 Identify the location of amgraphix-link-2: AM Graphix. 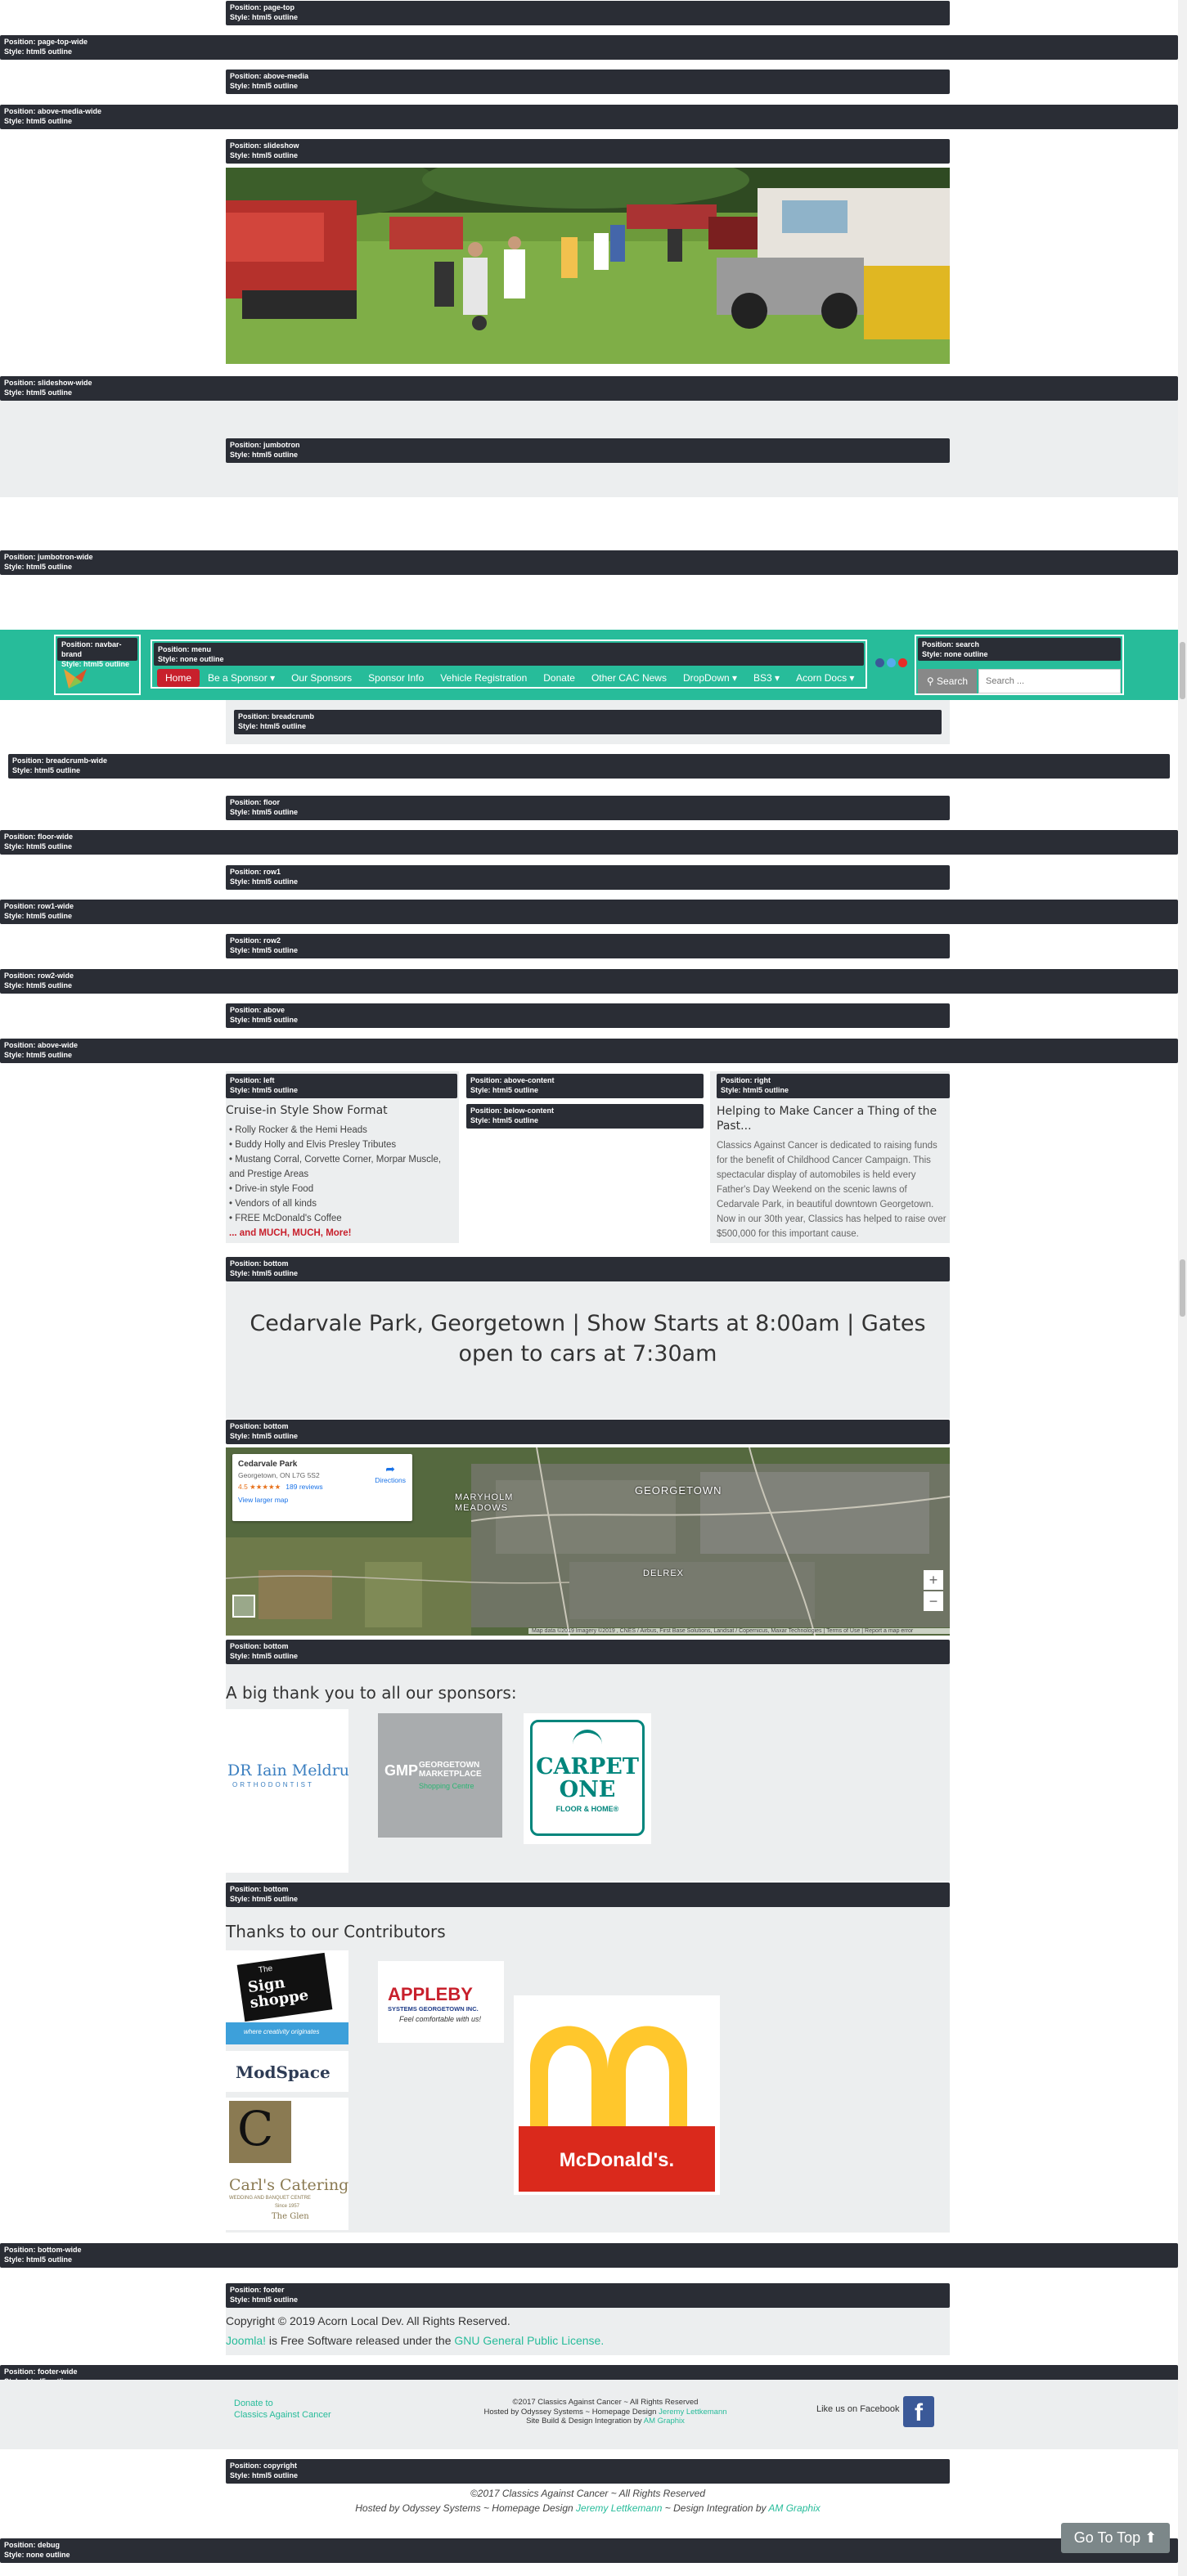
(794, 2508).